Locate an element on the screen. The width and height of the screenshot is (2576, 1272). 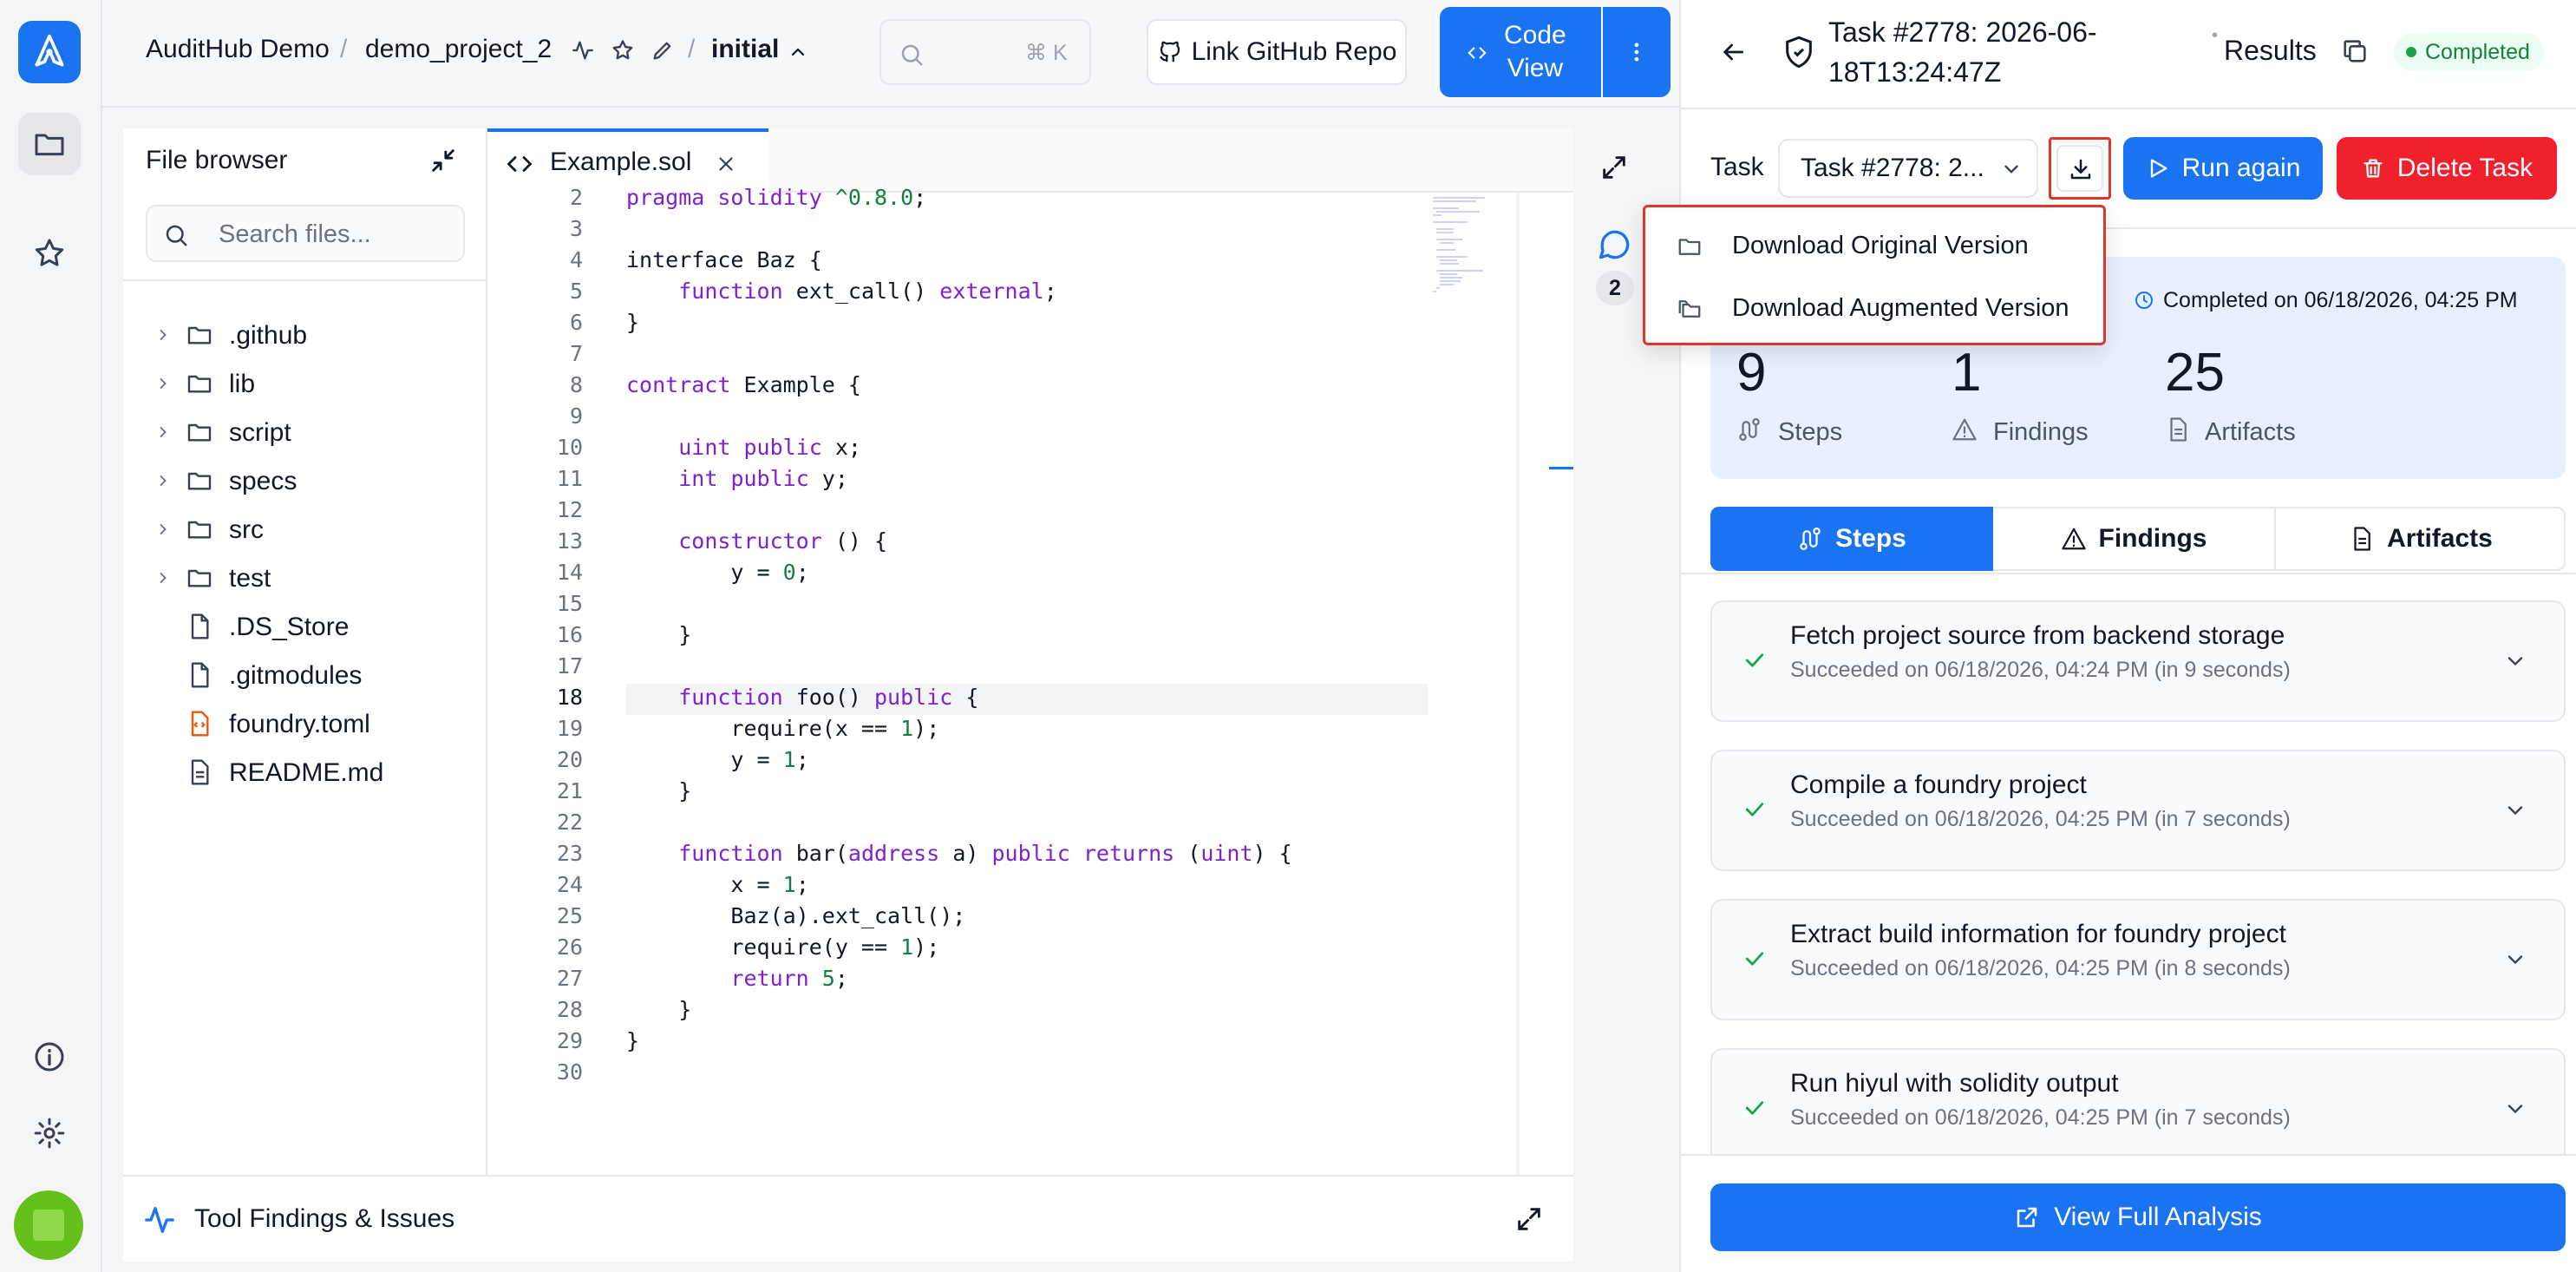
file-item: .gitmodules is located at coordinates (305, 675).